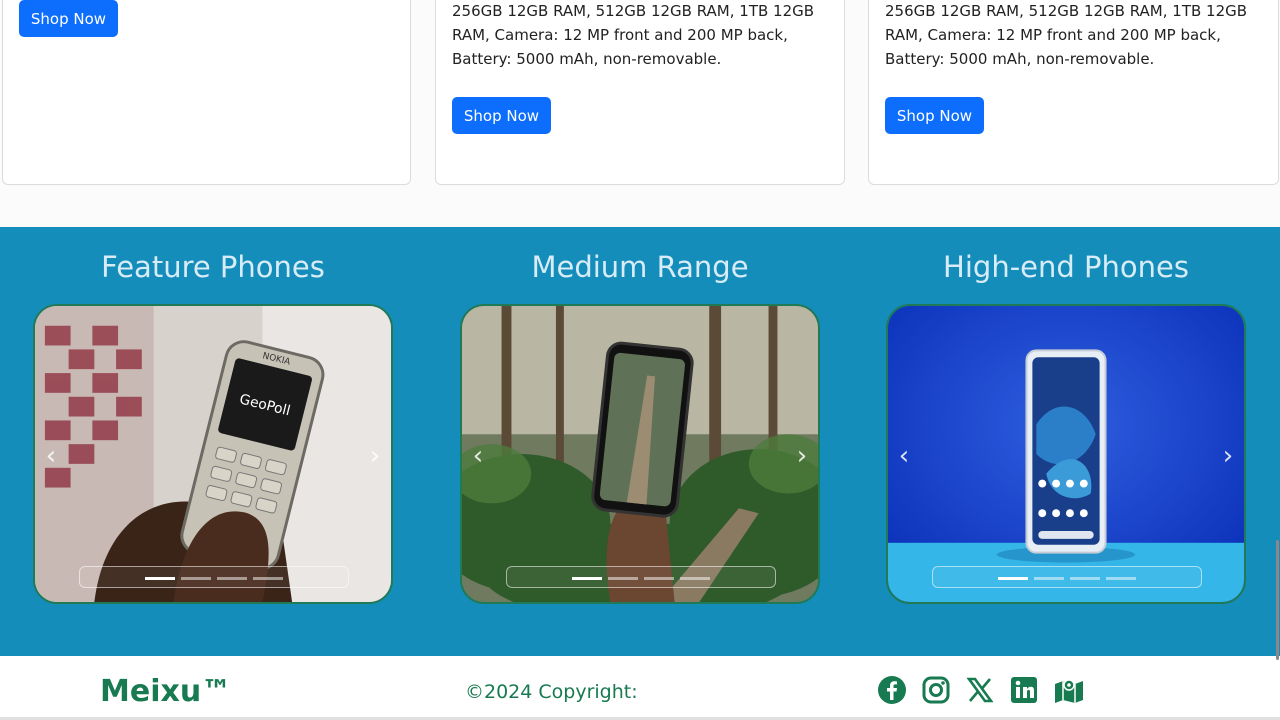  Describe the element at coordinates (934, 115) in the screenshot. I see `shop-now-button-3: Shop Now` at that location.